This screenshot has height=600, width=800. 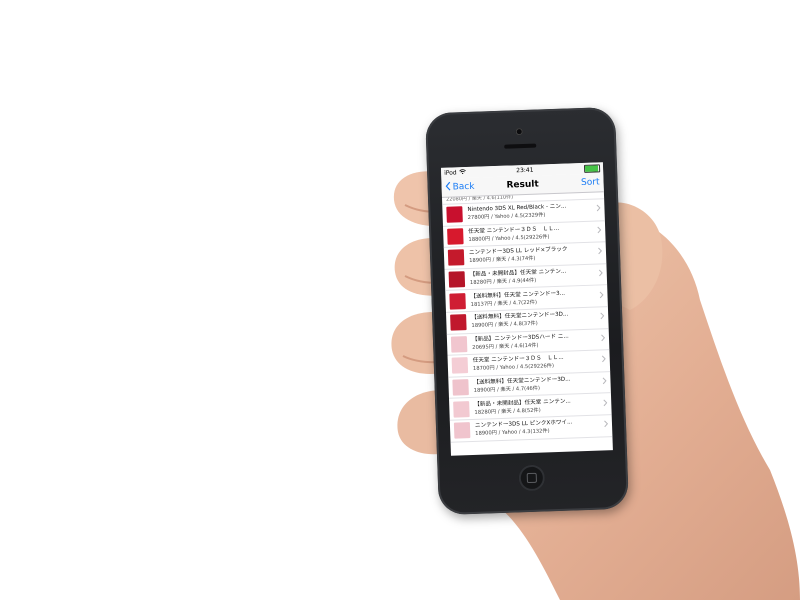 I want to click on back-label: Back, so click(x=463, y=187).